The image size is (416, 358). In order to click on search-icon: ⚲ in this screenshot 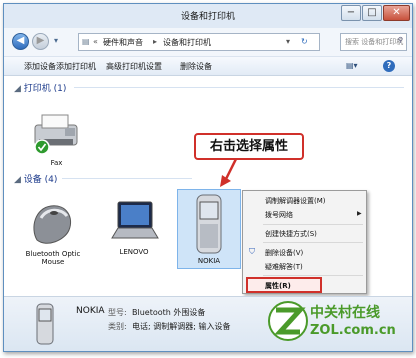, I will do `click(400, 40)`.